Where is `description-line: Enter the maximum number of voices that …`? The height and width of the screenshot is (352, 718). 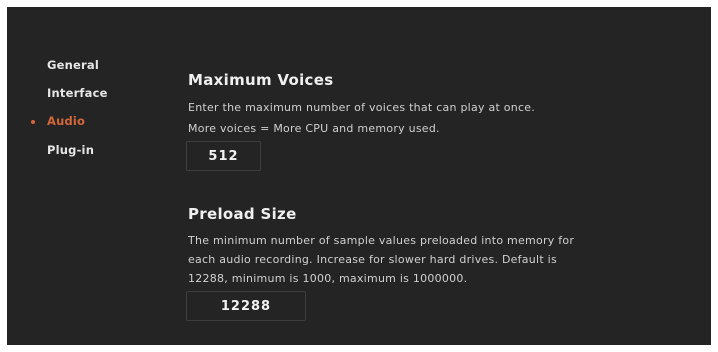
description-line: Enter the maximum number of voices that … is located at coordinates (362, 107).